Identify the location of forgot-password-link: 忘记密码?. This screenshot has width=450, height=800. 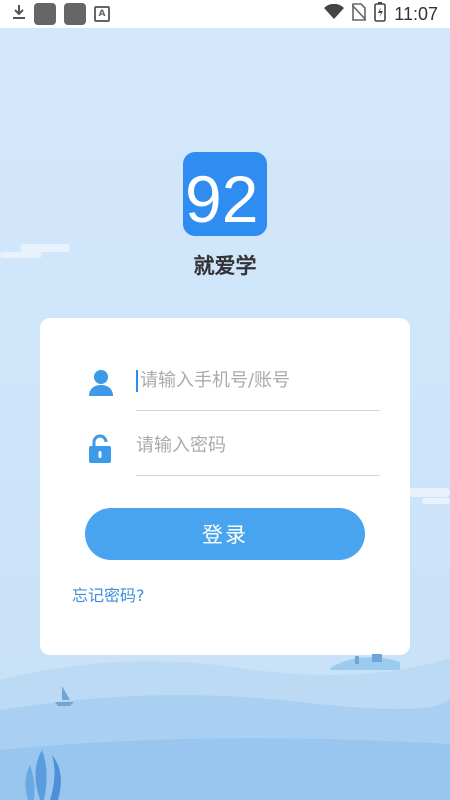
(108, 594).